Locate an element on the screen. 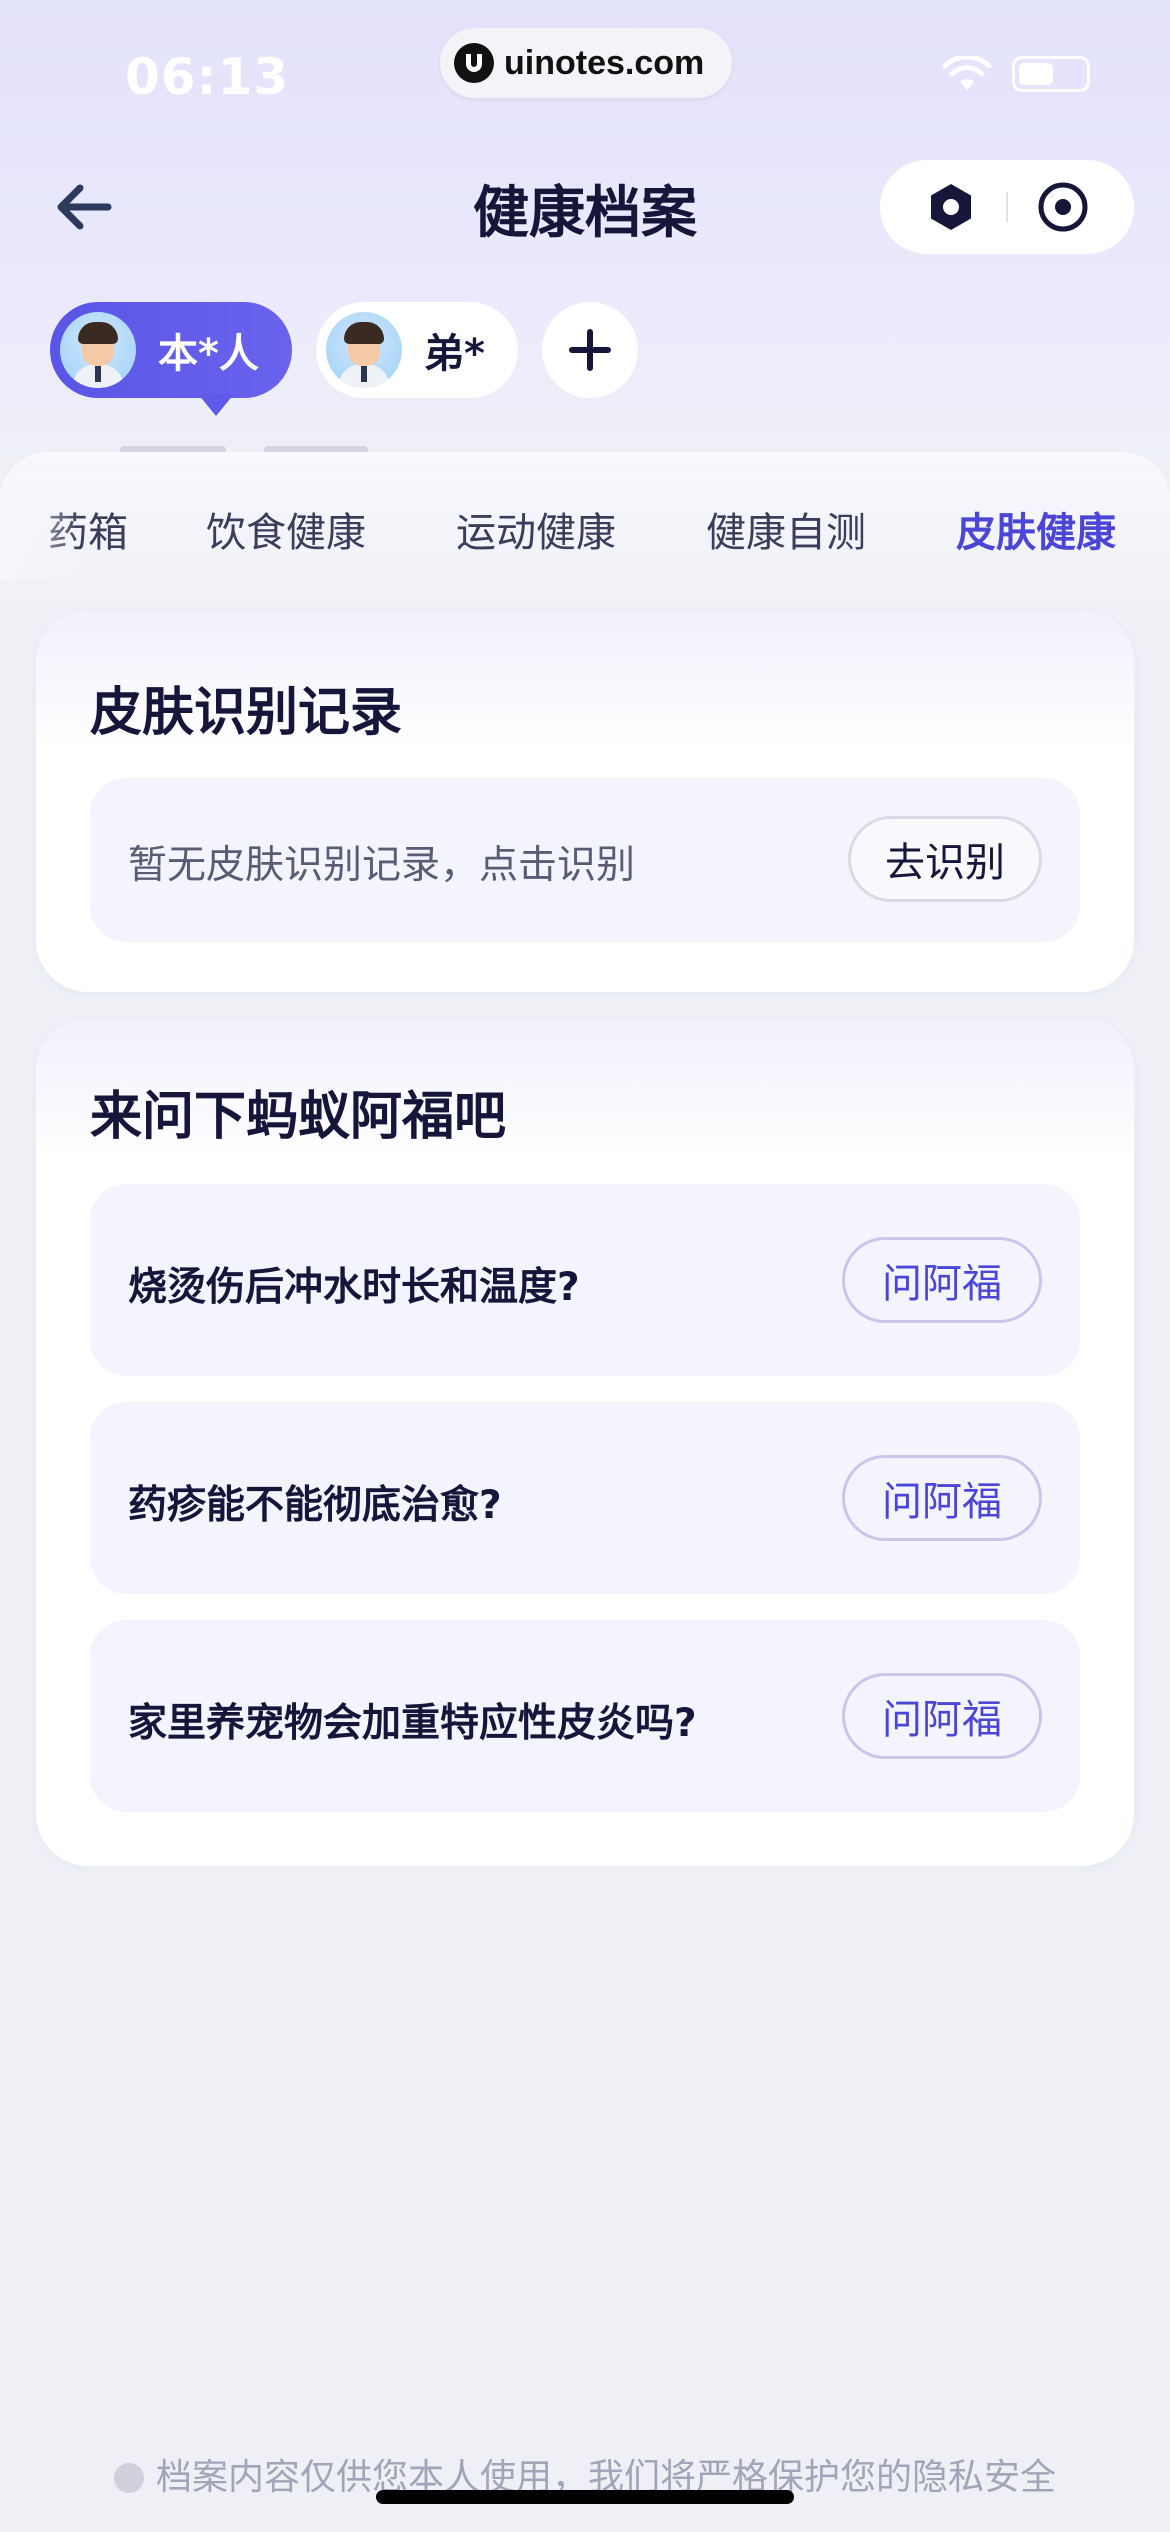 The width and height of the screenshot is (1170, 2532). battery-icon is located at coordinates (1051, 74).